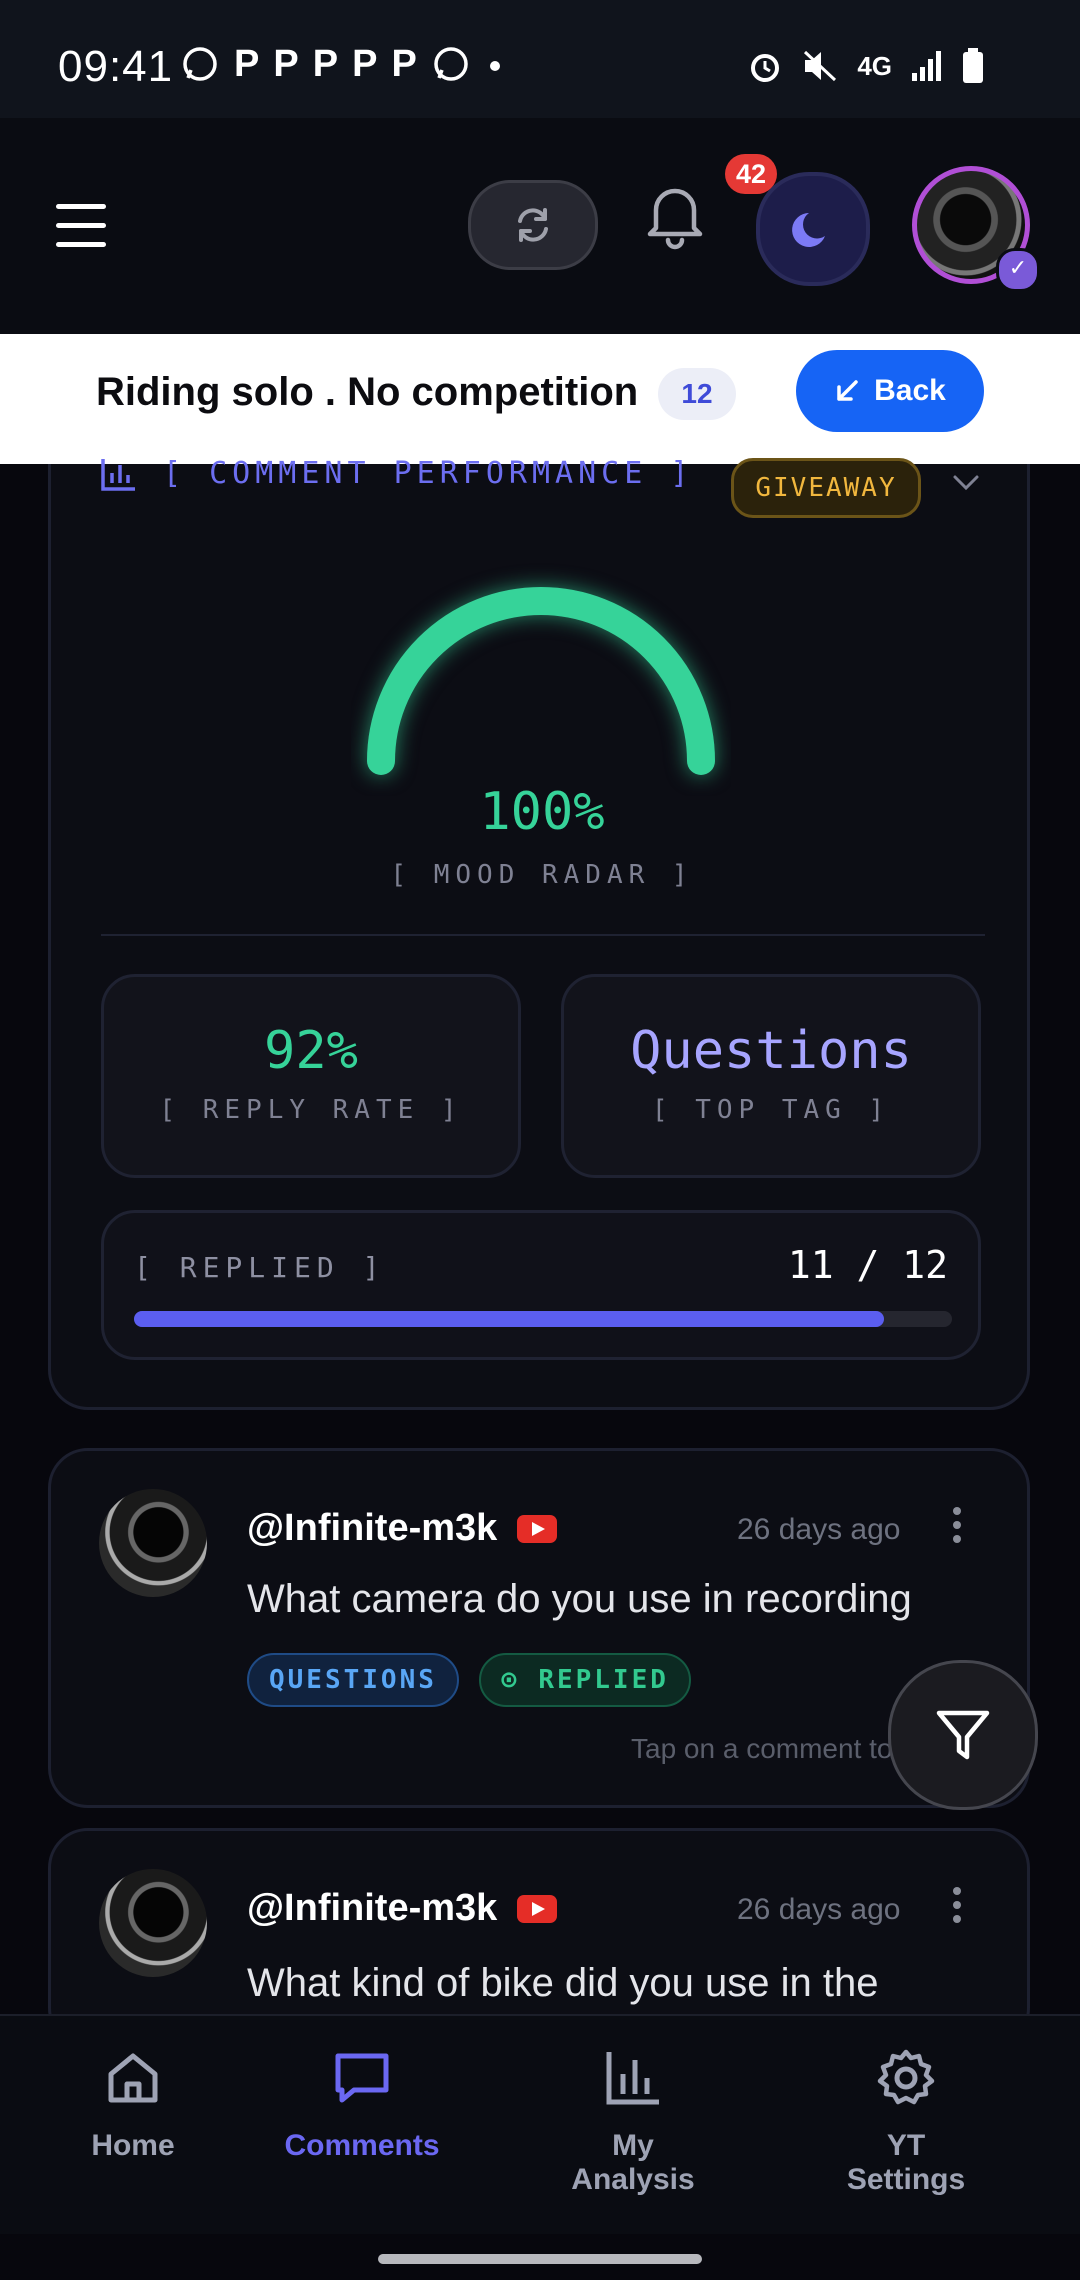 This screenshot has width=1080, height=2280. I want to click on nav-my-analysis: My Analysis, so click(633, 2121).